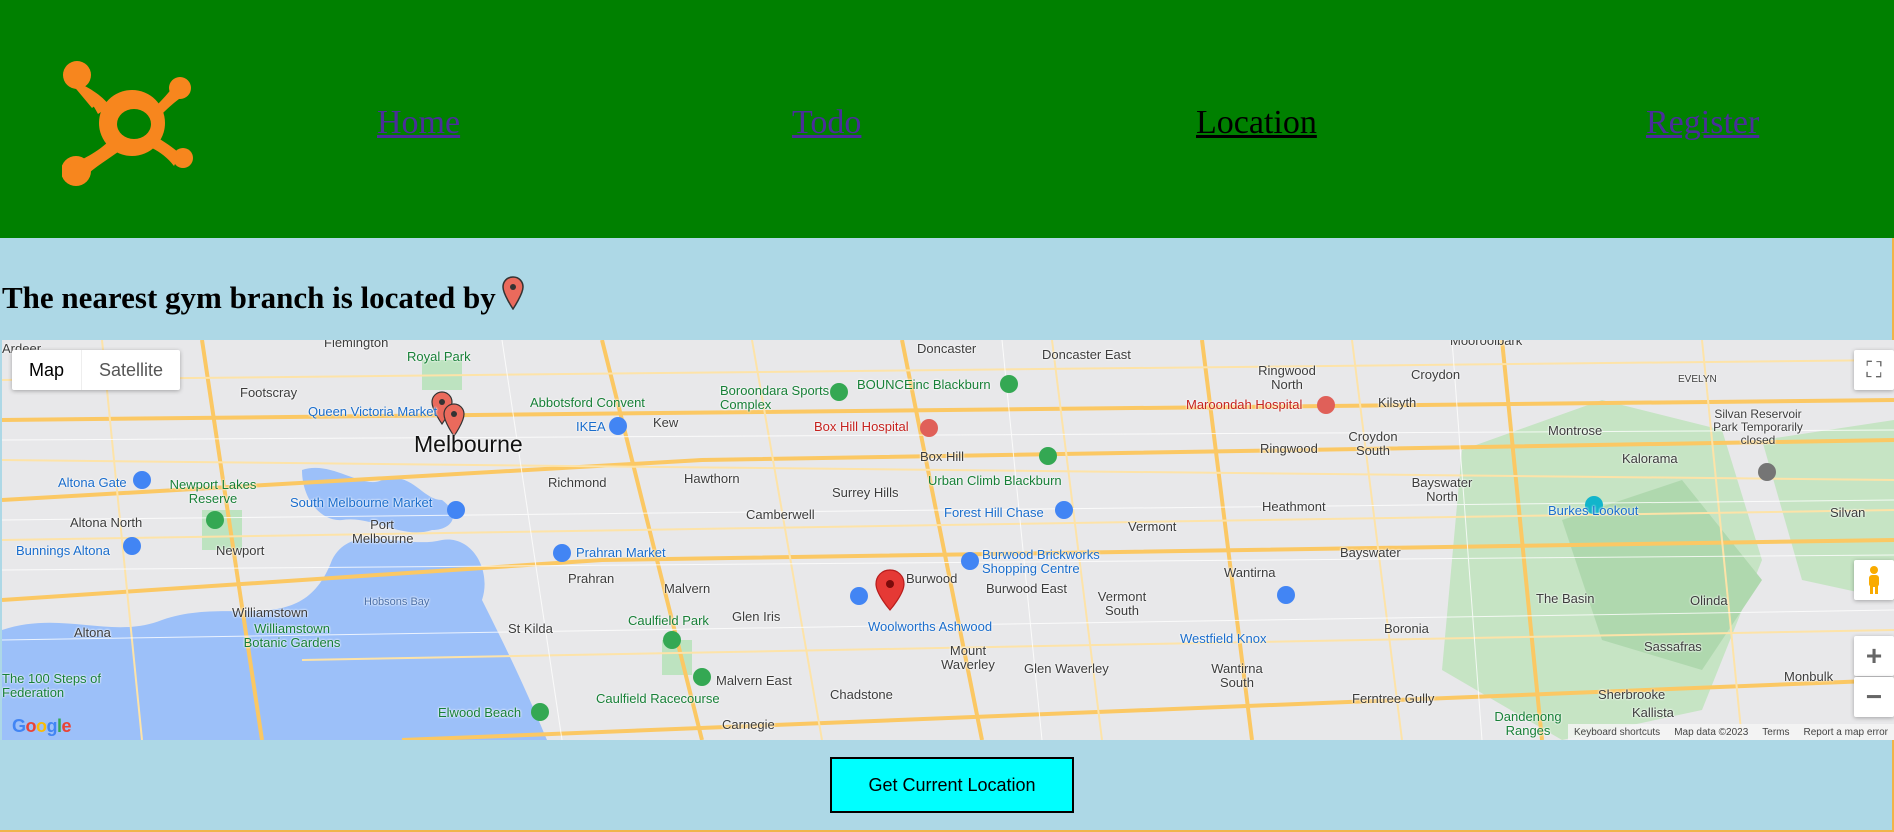 This screenshot has width=1894, height=832. What do you see at coordinates (1393, 698) in the screenshot?
I see `map-label: Ferntree Gully` at bounding box center [1393, 698].